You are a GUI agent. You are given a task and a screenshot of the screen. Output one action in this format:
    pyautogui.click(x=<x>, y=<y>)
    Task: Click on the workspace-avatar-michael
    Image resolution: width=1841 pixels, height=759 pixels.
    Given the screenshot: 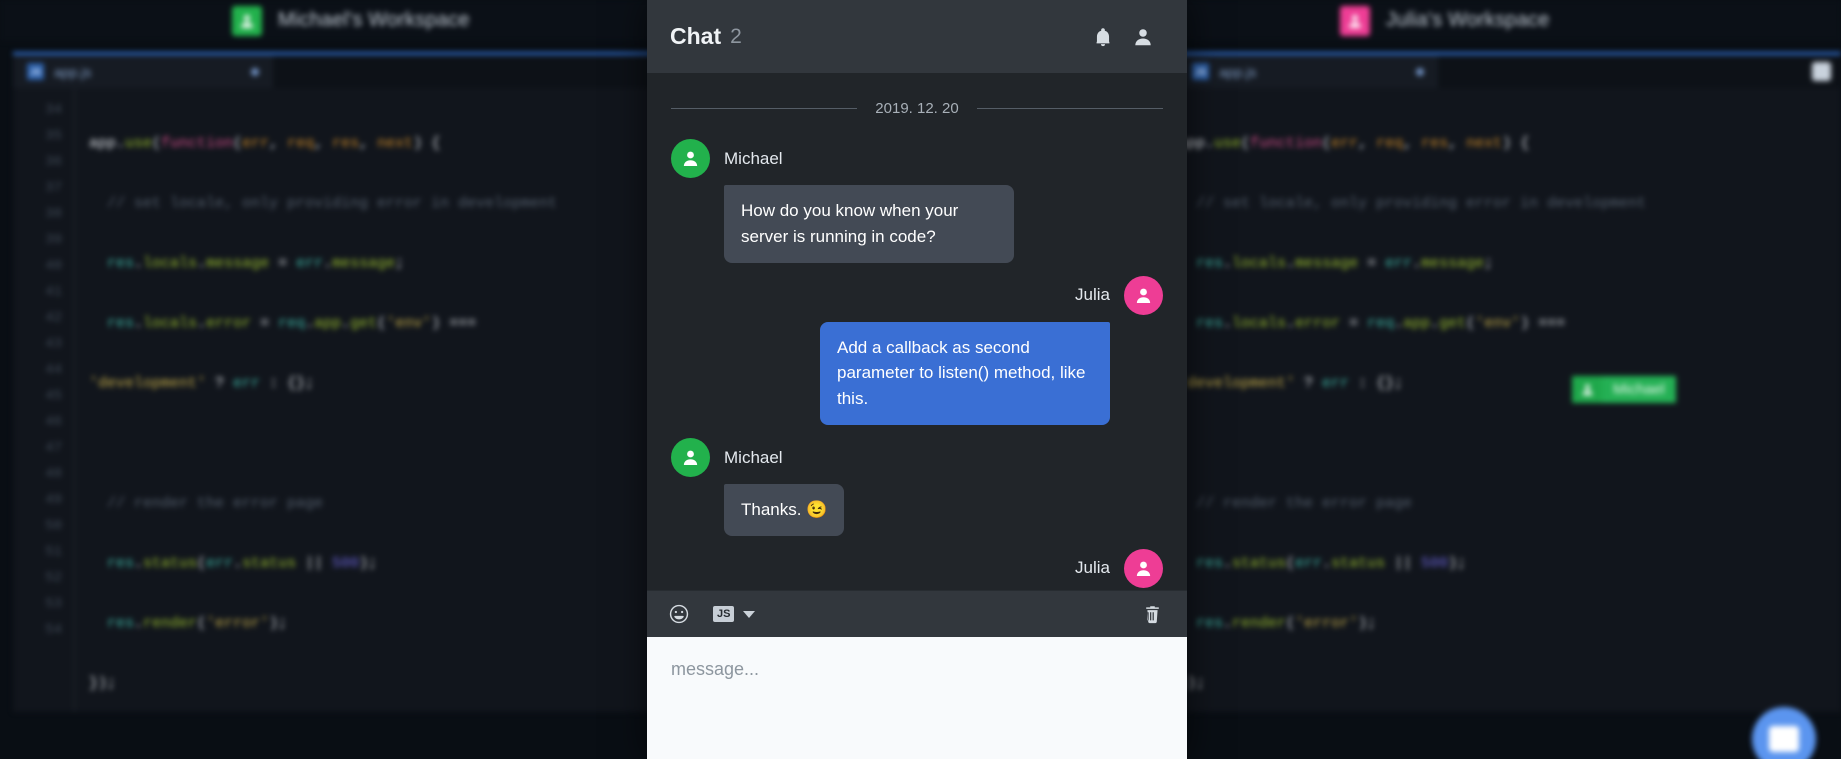 What is the action you would take?
    pyautogui.click(x=247, y=20)
    